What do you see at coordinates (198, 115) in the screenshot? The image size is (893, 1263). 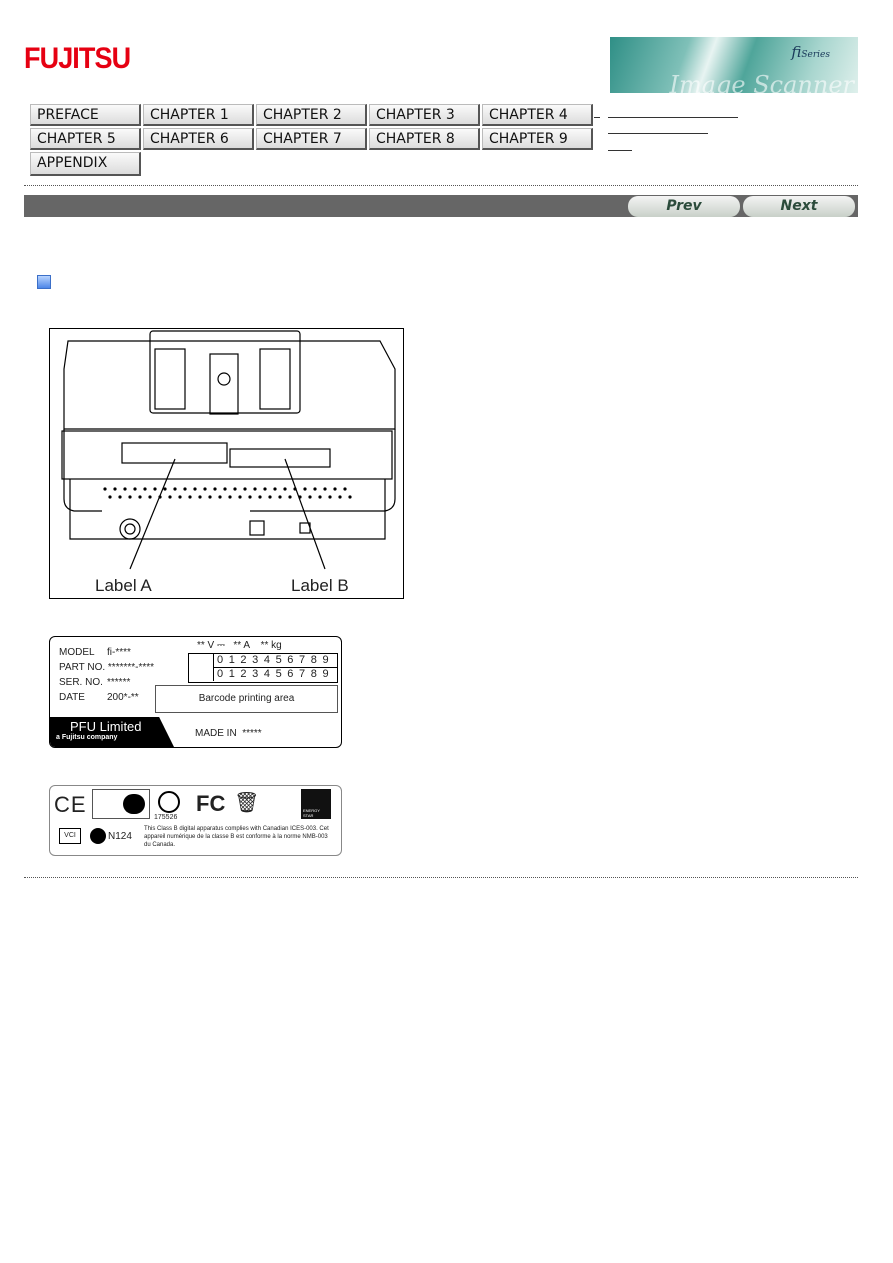 I see `nav-button-chapter-1: CHAPTER 1` at bounding box center [198, 115].